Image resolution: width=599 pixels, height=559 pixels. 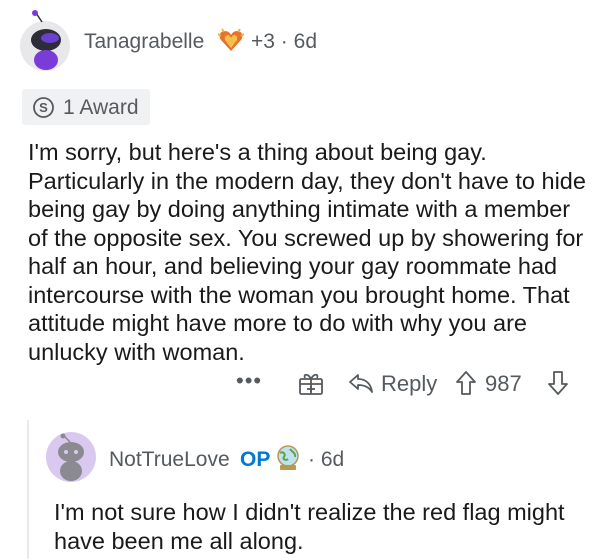 I want to click on award-silver-icon: S, so click(x=43, y=107).